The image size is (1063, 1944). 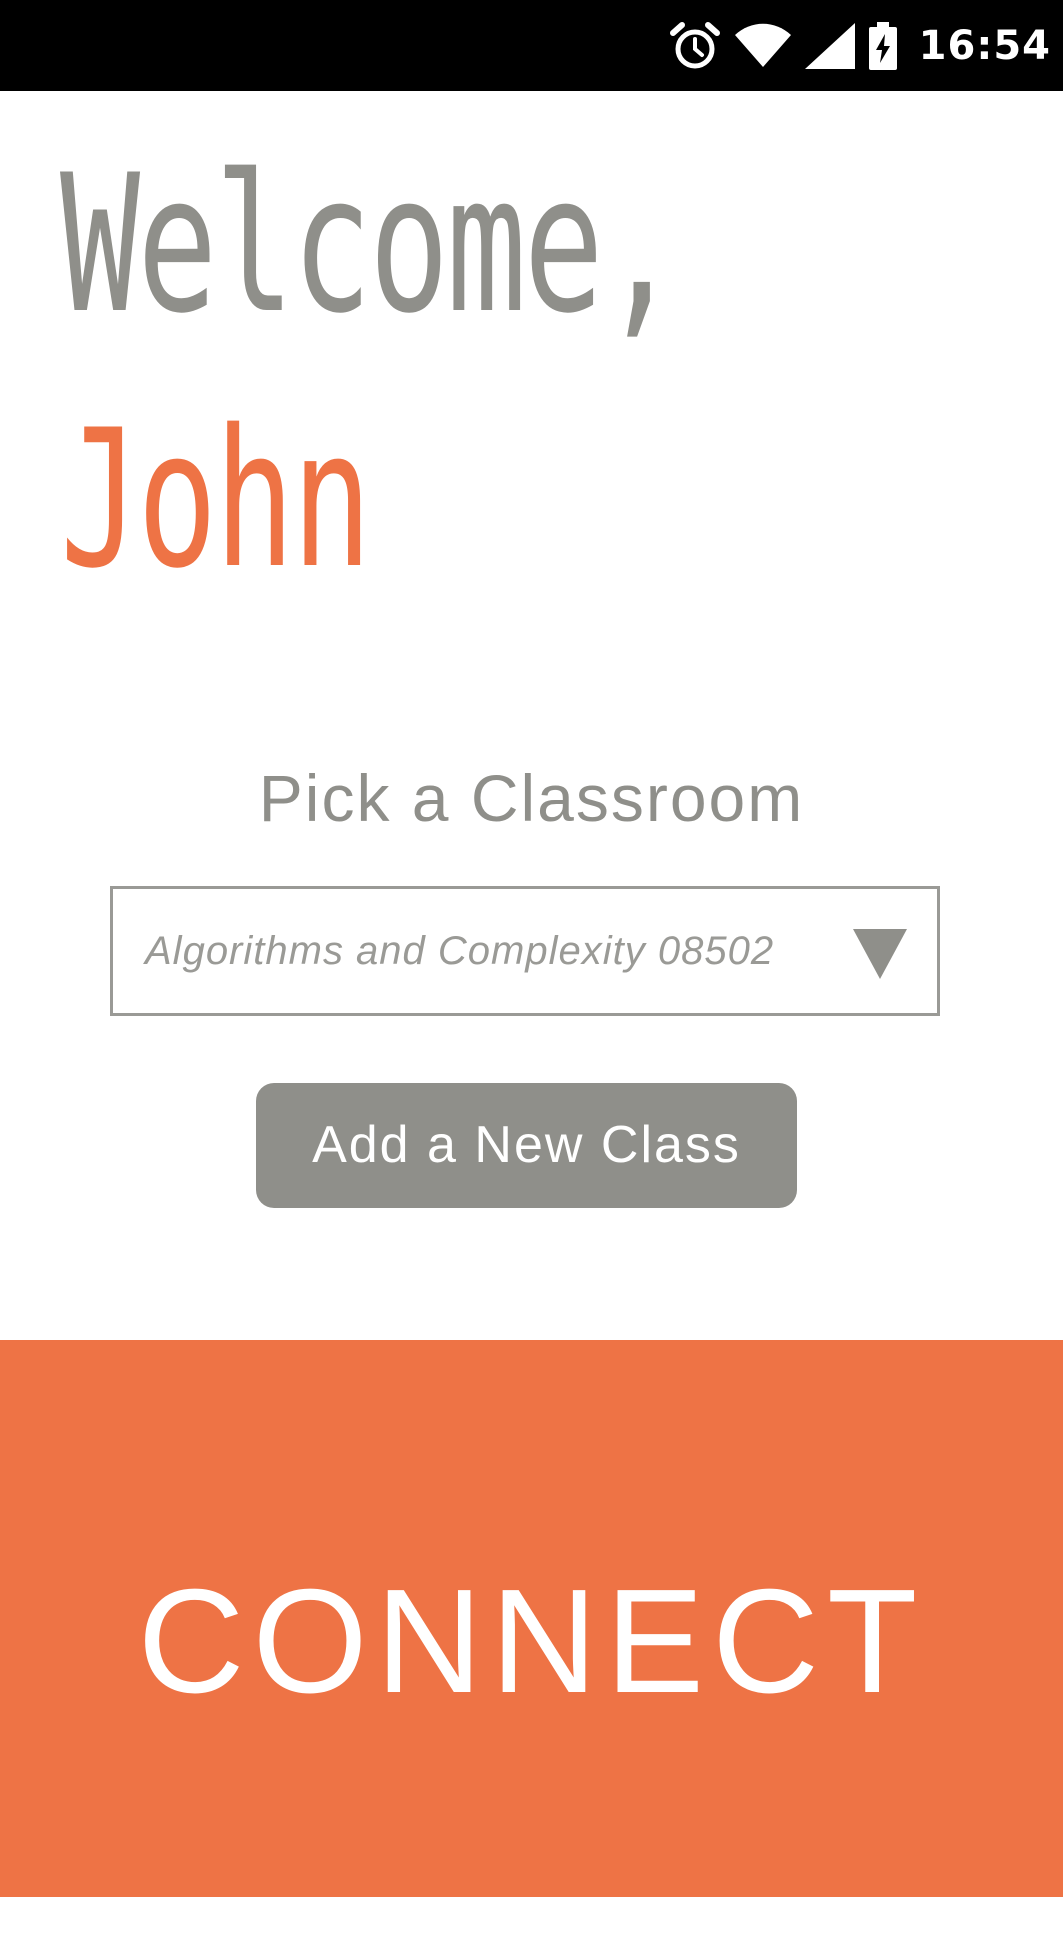 I want to click on add-new-class-button: Add a New Class, so click(x=526, y=1145).